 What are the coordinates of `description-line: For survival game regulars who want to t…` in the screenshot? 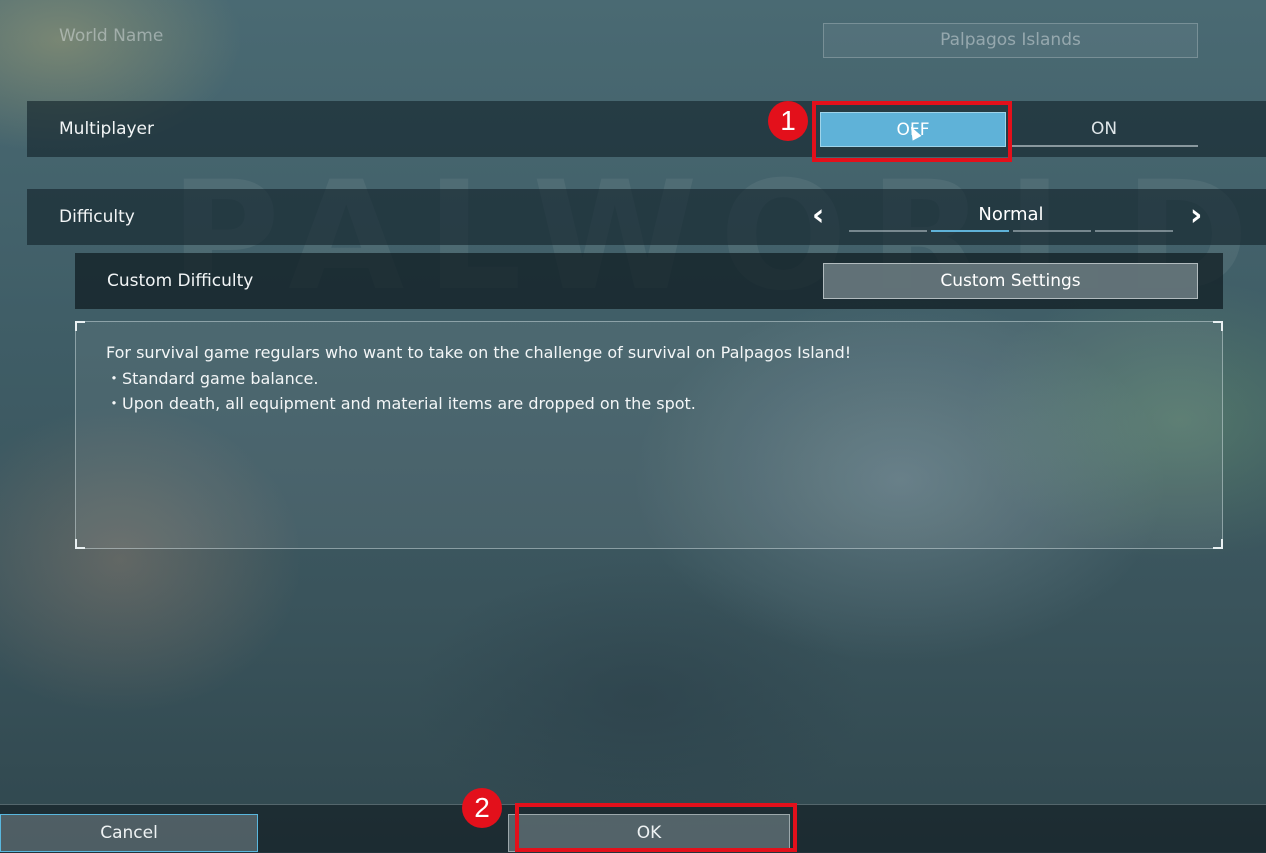 It's located at (479, 352).